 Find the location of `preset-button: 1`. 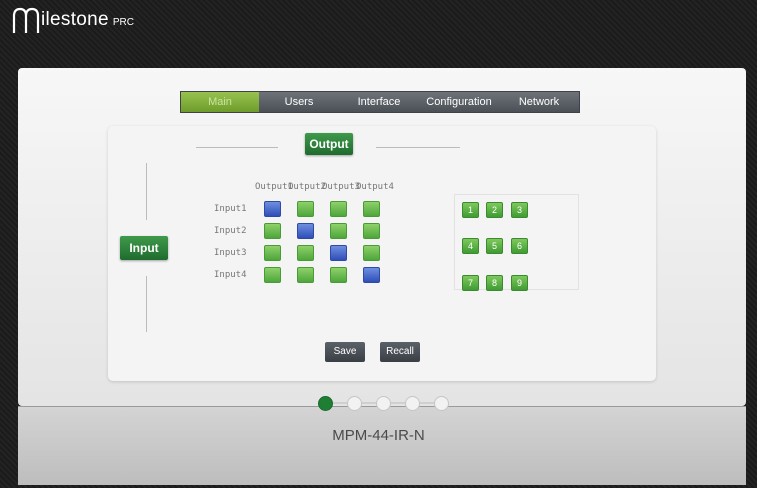

preset-button: 1 is located at coordinates (470, 210).